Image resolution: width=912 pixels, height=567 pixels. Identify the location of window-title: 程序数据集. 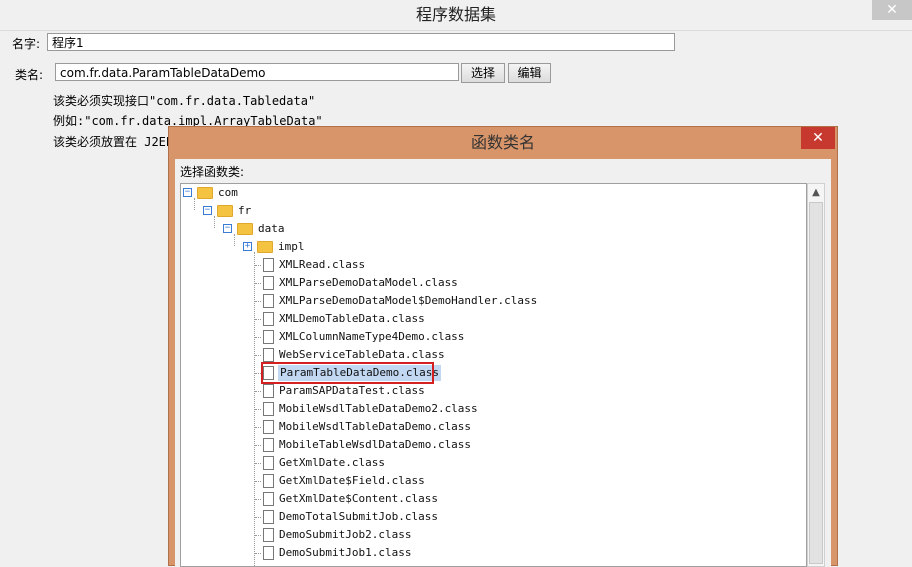
(456, 15).